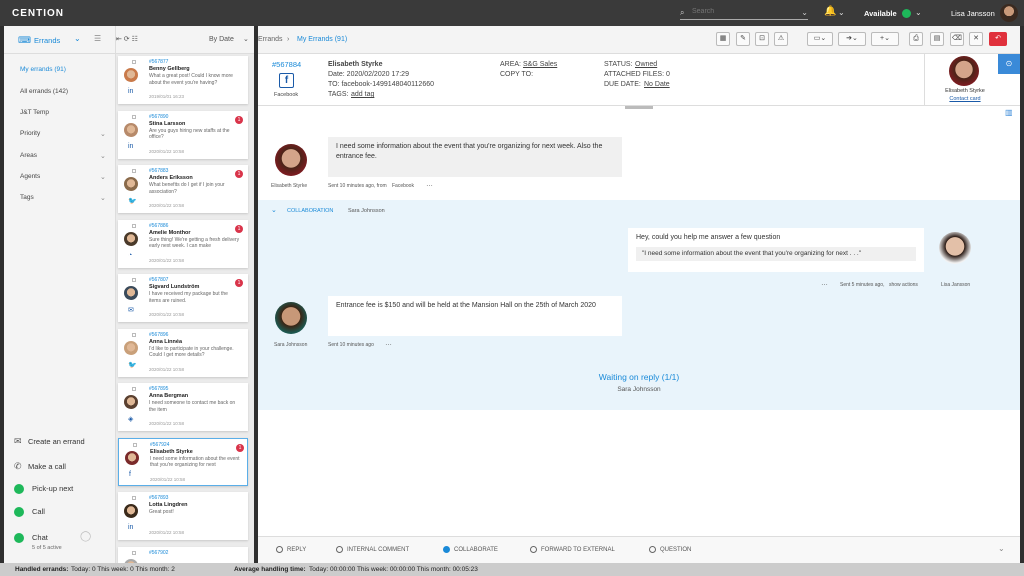 This screenshot has width=1024, height=576. Describe the element at coordinates (28, 155) in the screenshot. I see `nav-item-areas: Areas` at that location.